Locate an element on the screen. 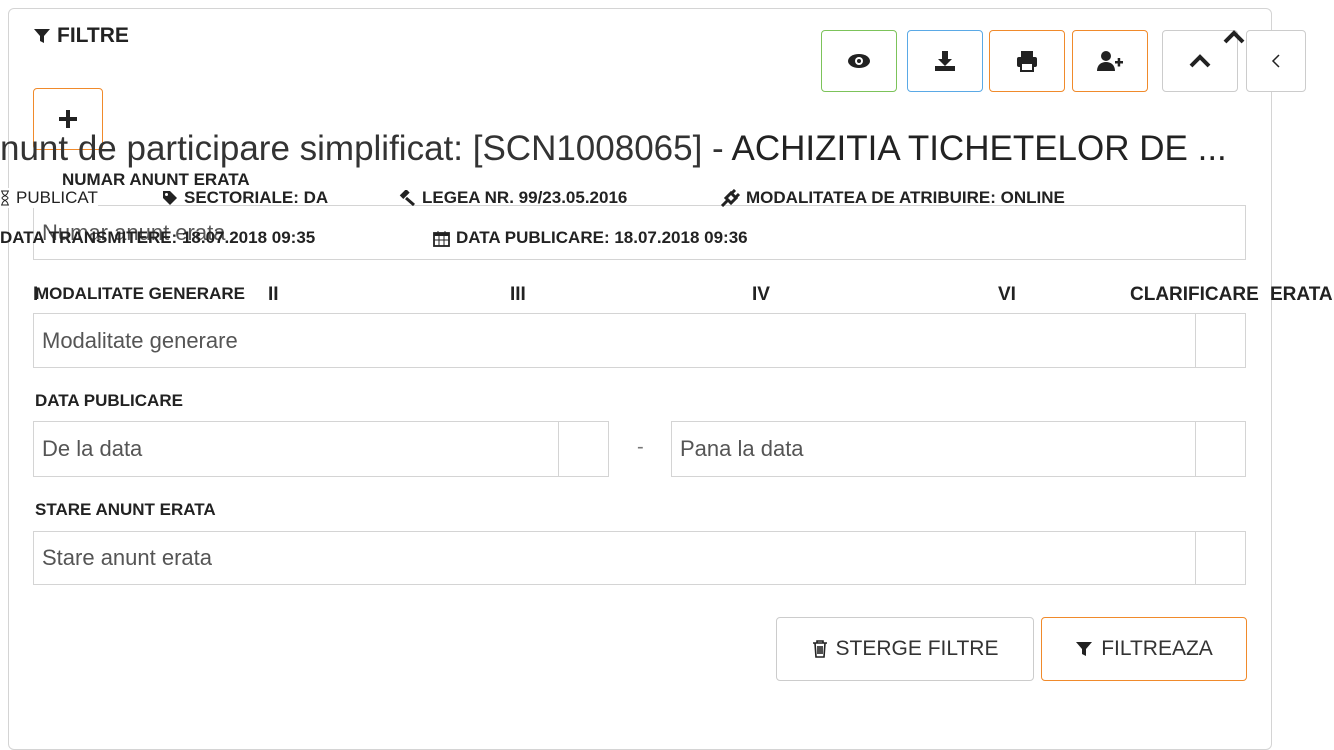 The width and height of the screenshot is (1334, 750). data-publicare-info: DATA PUBLICARE: 18.07.2018 09:36 is located at coordinates (590, 238).